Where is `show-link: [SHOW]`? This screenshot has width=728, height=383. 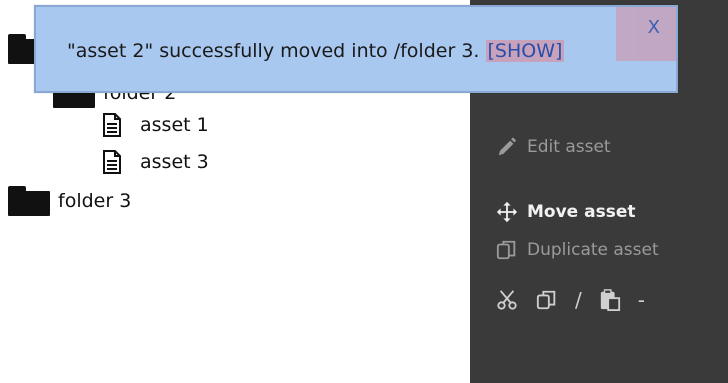
show-link: [SHOW] is located at coordinates (525, 51).